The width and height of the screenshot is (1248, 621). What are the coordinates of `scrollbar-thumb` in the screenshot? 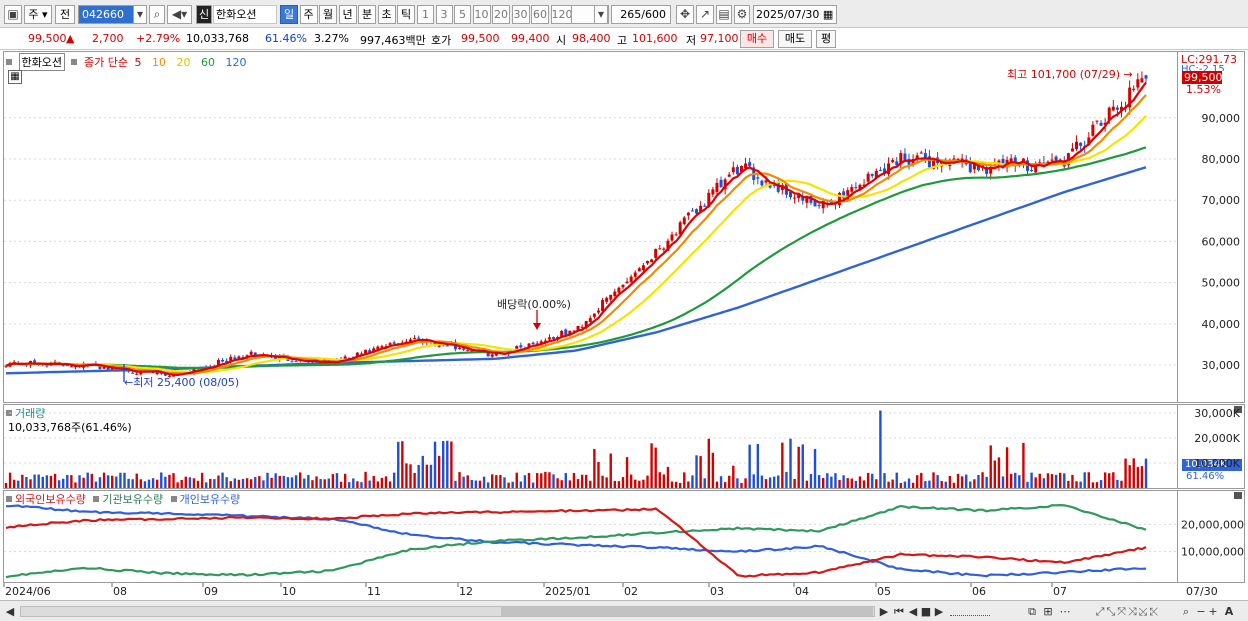 It's located at (687, 611).